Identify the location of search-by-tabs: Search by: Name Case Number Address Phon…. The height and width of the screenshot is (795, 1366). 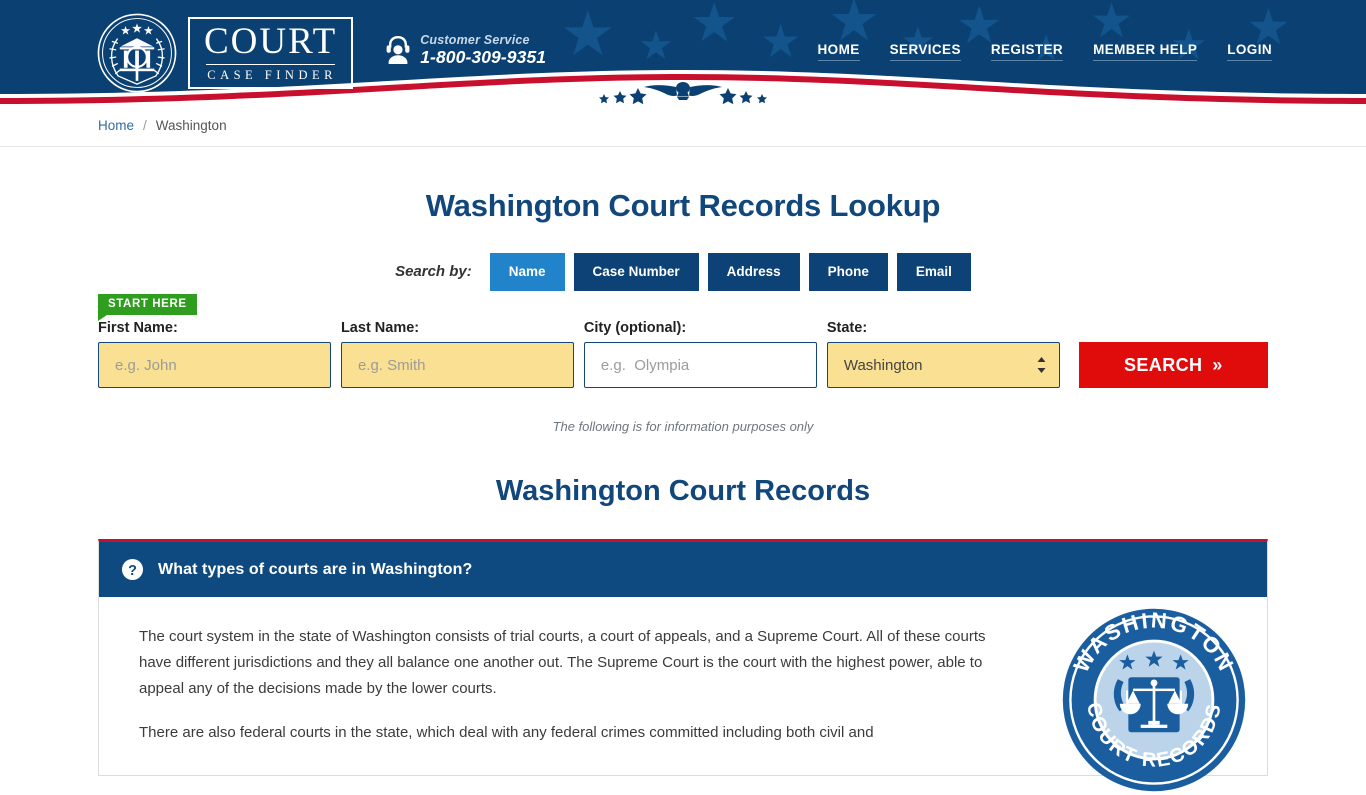
(683, 272).